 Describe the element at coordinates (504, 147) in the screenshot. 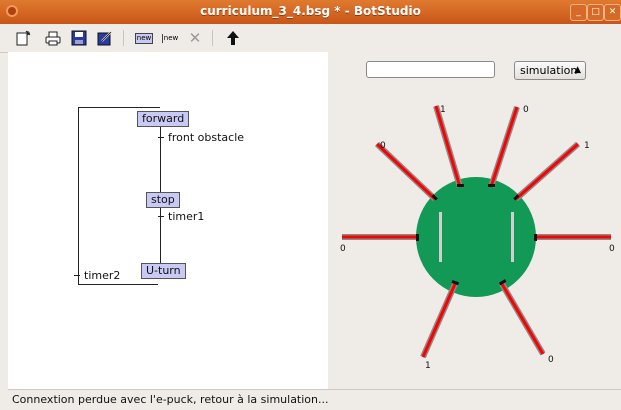

I see `sensor-ray-top-right-fill` at that location.